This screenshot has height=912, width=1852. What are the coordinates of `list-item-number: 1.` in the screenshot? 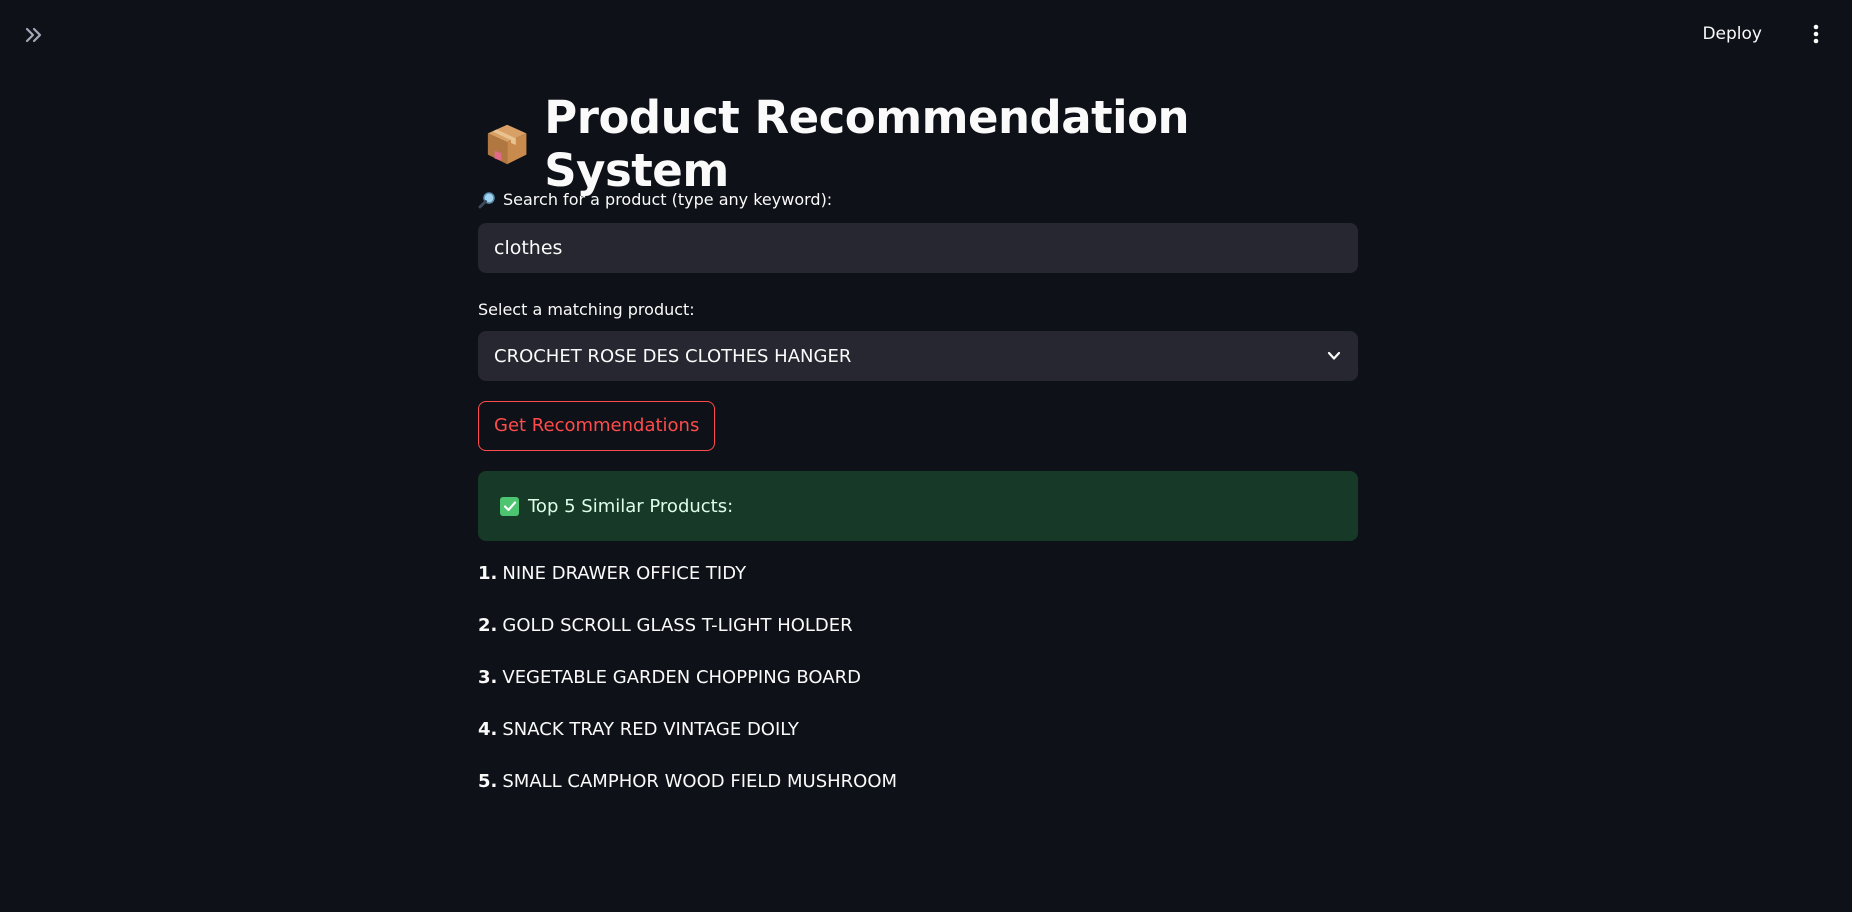 It's located at (488, 573).